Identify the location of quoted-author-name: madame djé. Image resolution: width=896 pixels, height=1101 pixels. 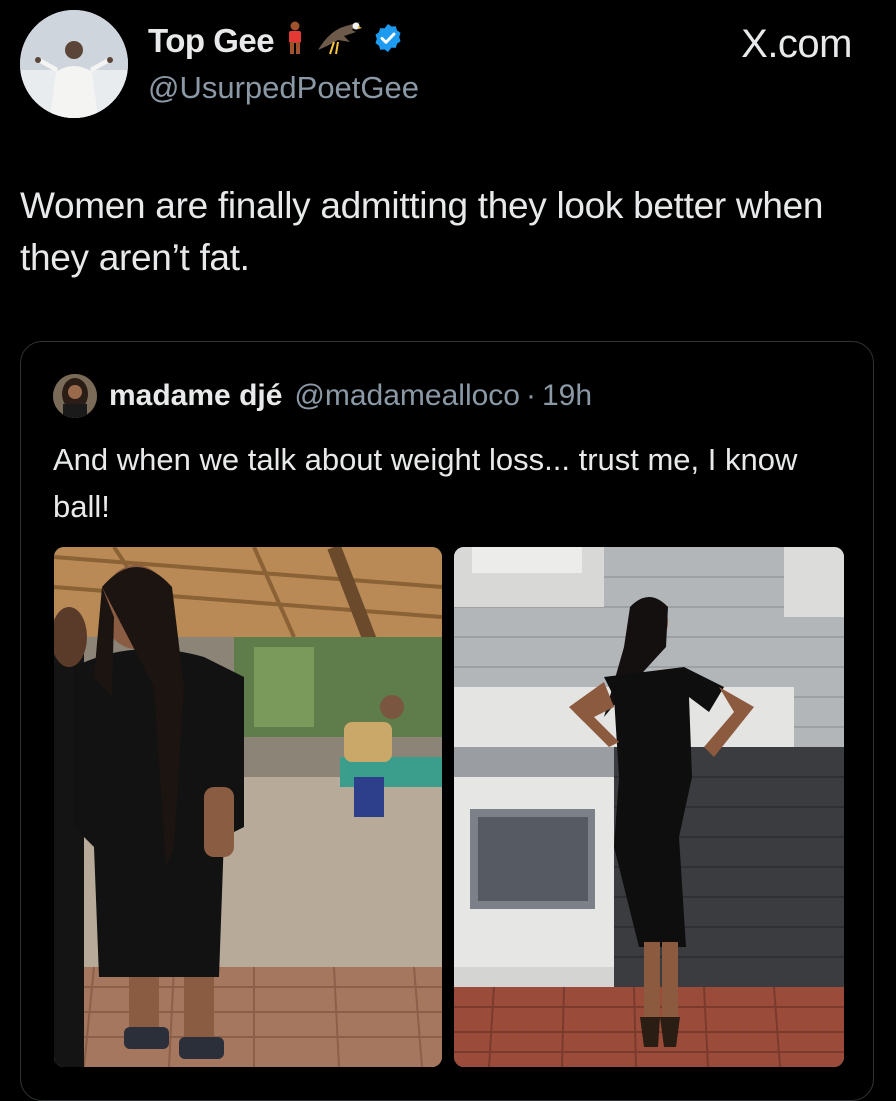
(195, 396).